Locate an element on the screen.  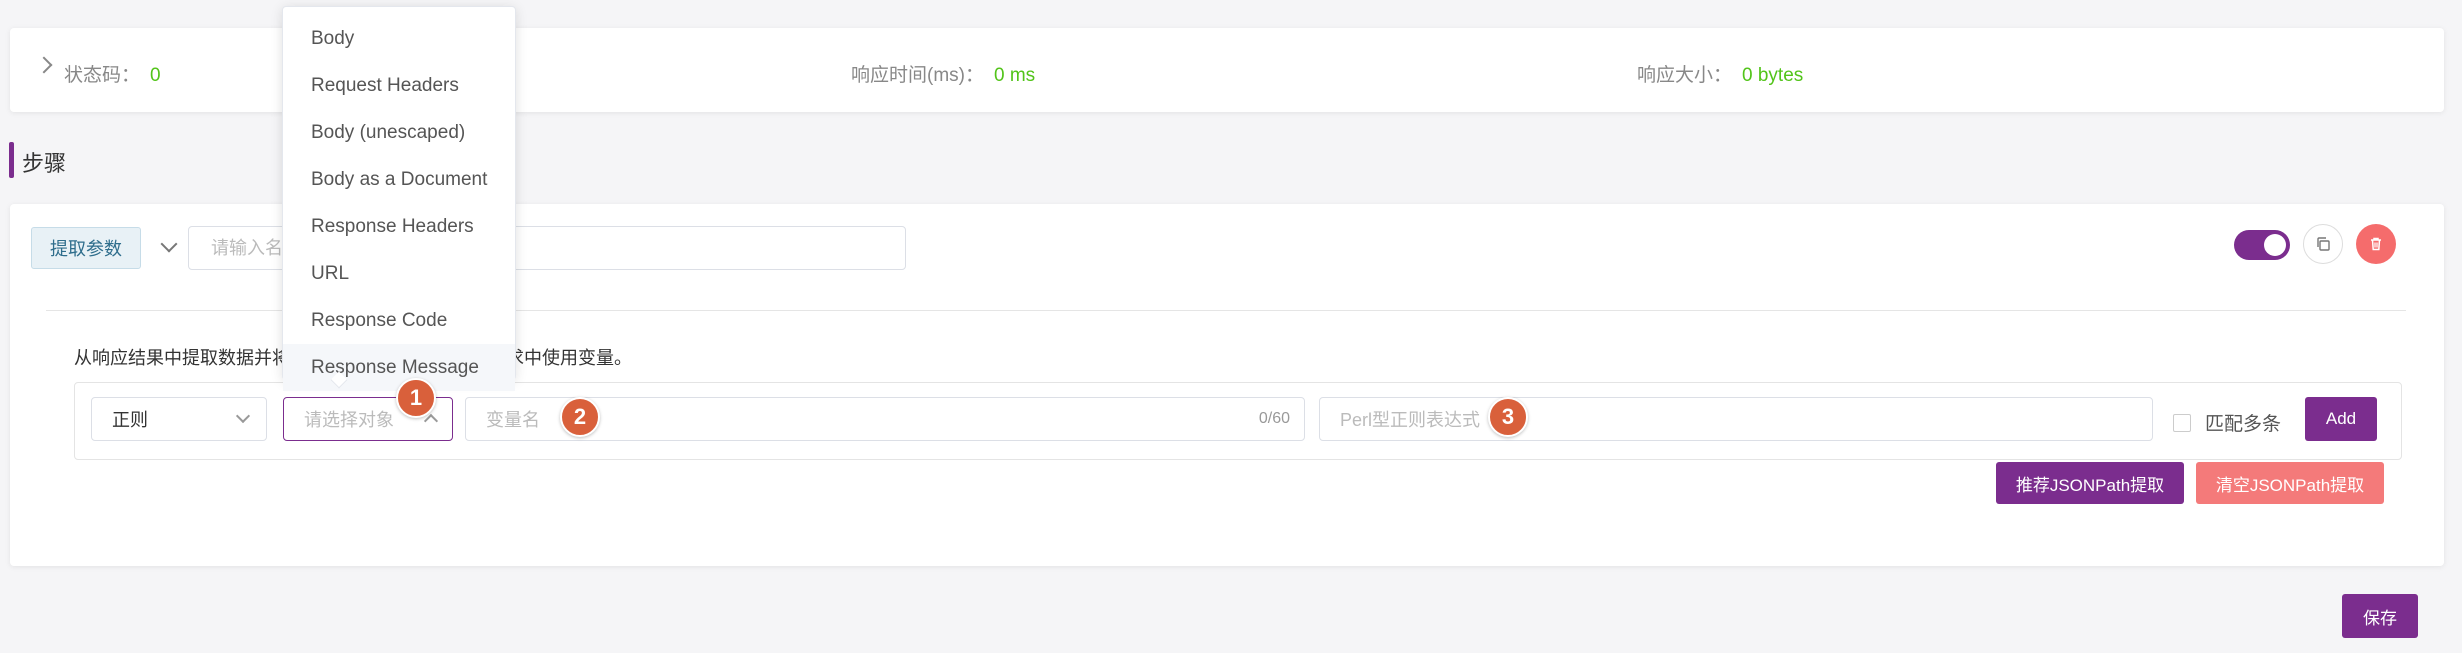
extract-target-placeholder: 请选择对象 is located at coordinates (349, 420).